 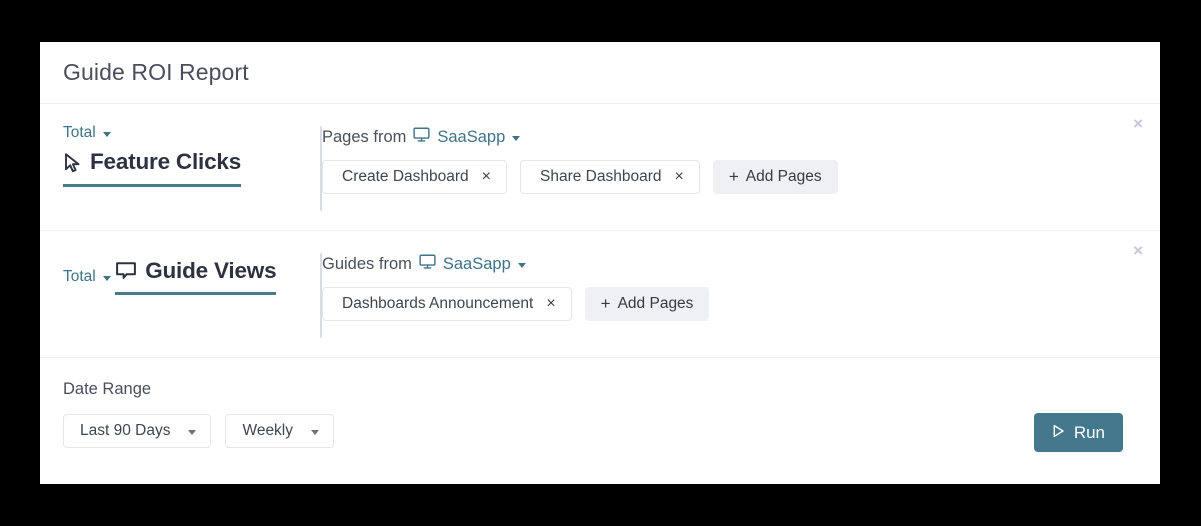 I want to click on date-range-value: Last 90 Days, so click(x=125, y=430).